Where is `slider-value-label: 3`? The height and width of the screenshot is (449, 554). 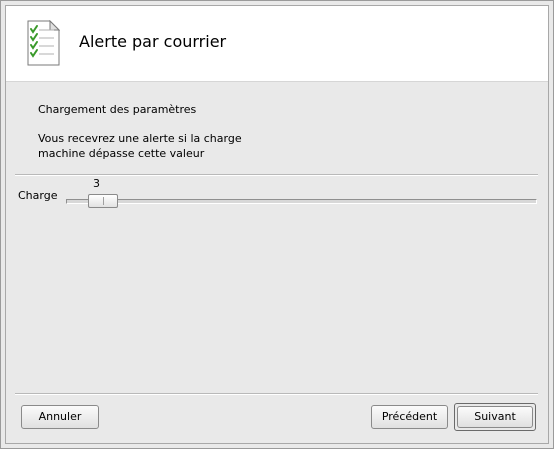
slider-value-label: 3 is located at coordinates (96, 183).